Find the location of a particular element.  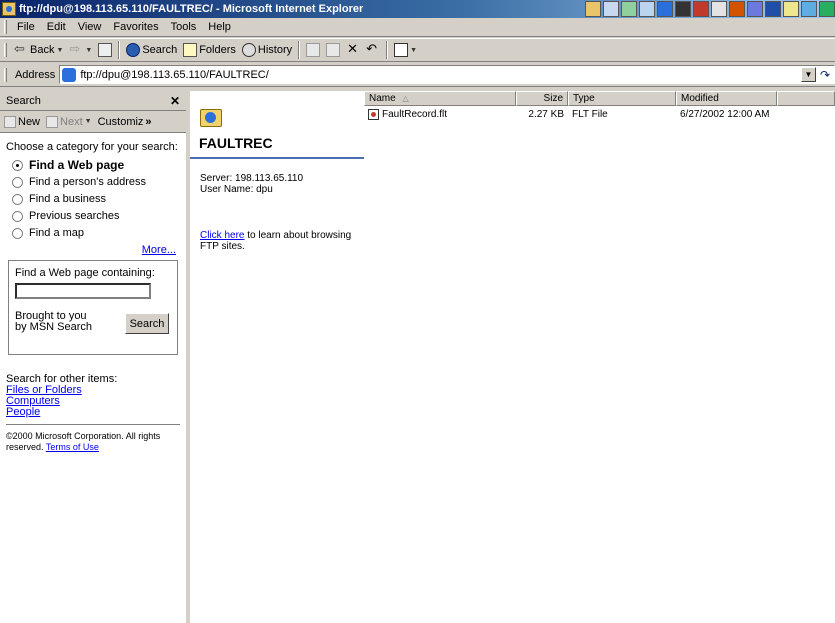

close-icon: ✕ is located at coordinates (175, 101).